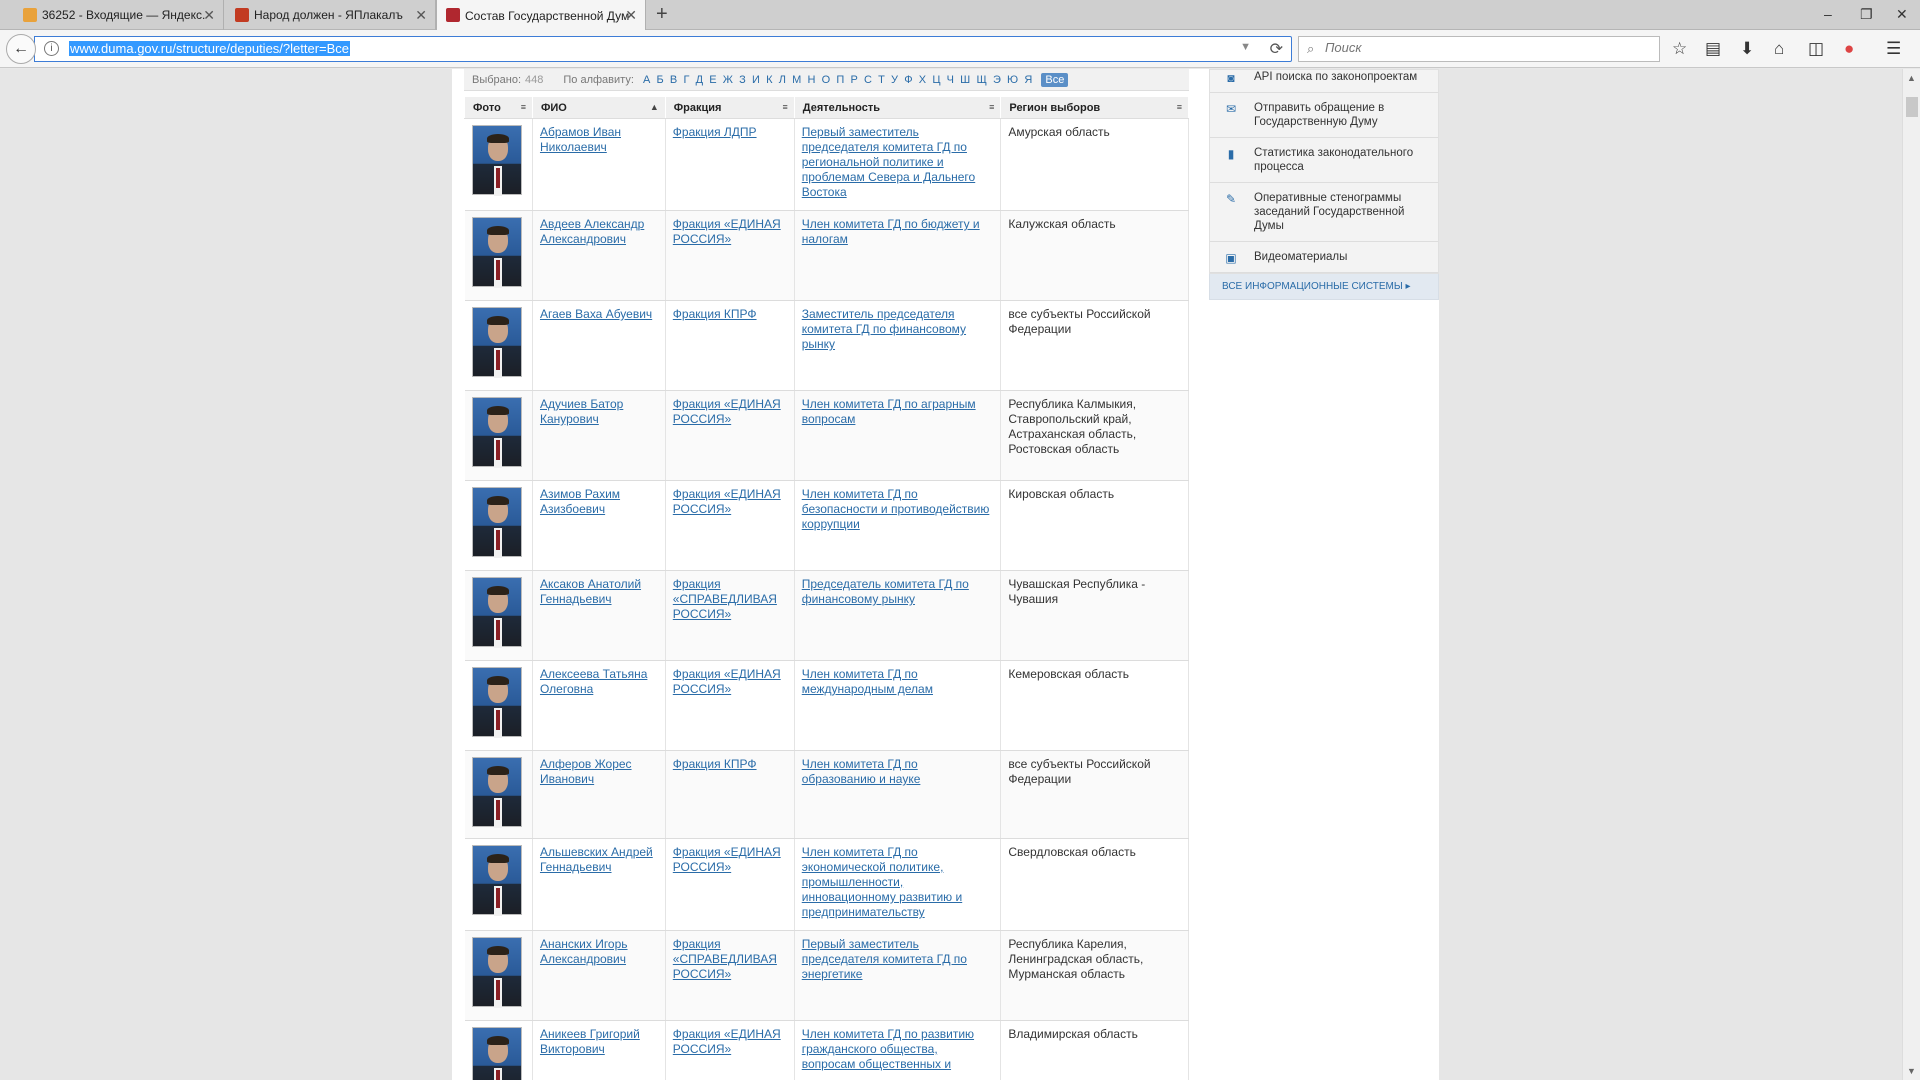 Image resolution: width=1920 pixels, height=1080 pixels. I want to click on letter-filter-link: Л, so click(782, 80).